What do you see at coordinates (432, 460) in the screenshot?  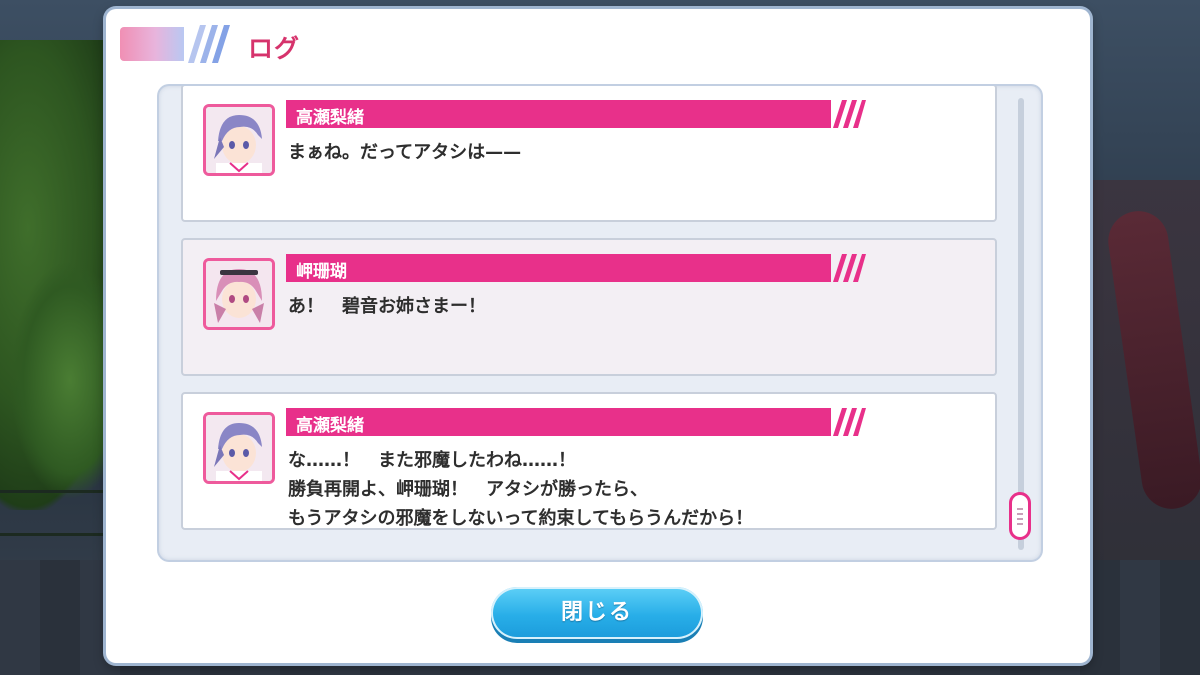 I see `dialog-line: な……！ また邪魔したわね……！` at bounding box center [432, 460].